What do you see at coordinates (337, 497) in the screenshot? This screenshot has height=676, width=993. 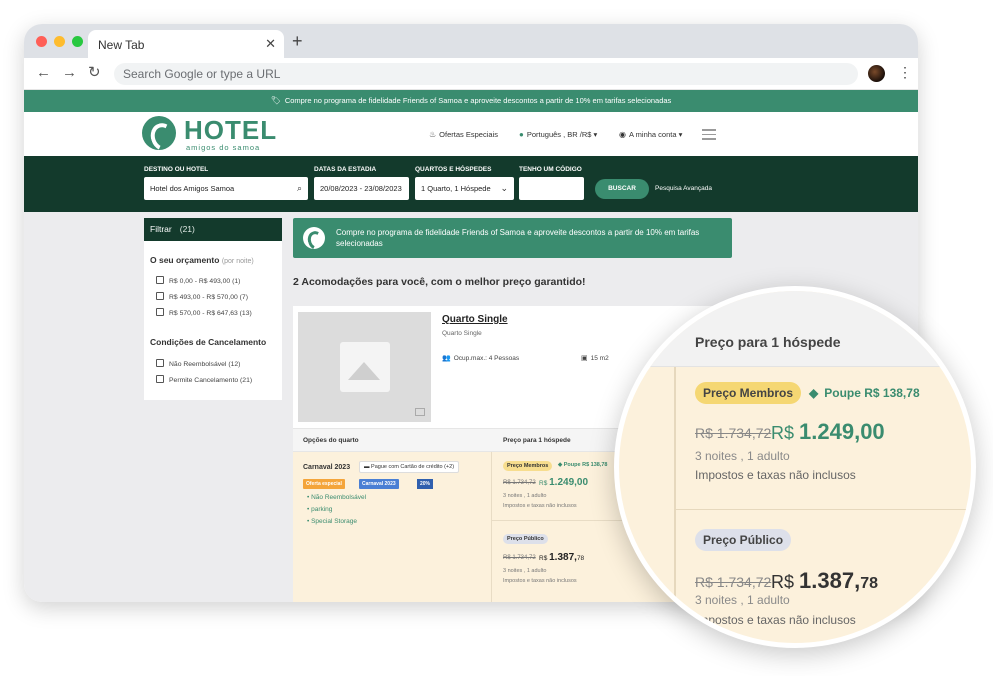 I see `rate-feature: • Não Reembolsável` at bounding box center [337, 497].